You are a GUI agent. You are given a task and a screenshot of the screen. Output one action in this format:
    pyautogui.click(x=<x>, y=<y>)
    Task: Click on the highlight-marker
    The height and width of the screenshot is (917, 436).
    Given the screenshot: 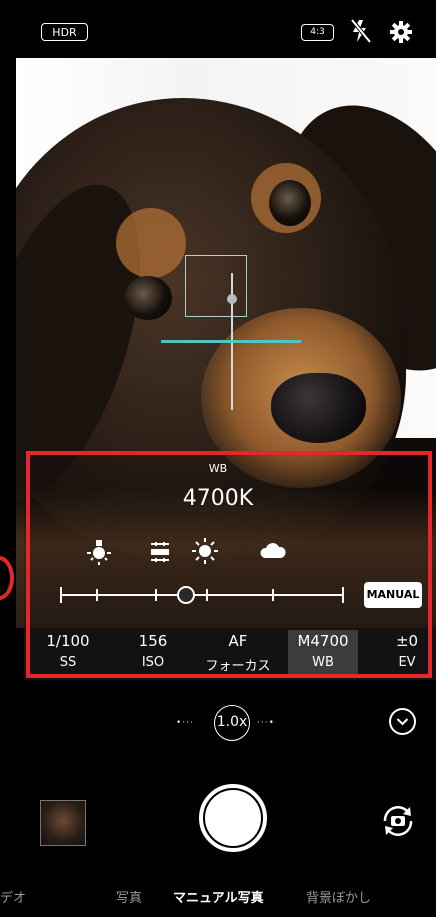 What is the action you would take?
    pyautogui.click(x=7, y=578)
    